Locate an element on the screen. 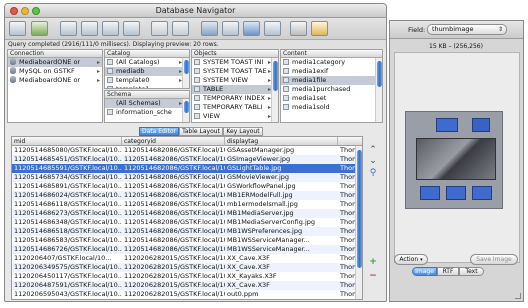 The height and width of the screenshot is (308, 528). column-header-mid: mid is located at coordinates (67, 141).